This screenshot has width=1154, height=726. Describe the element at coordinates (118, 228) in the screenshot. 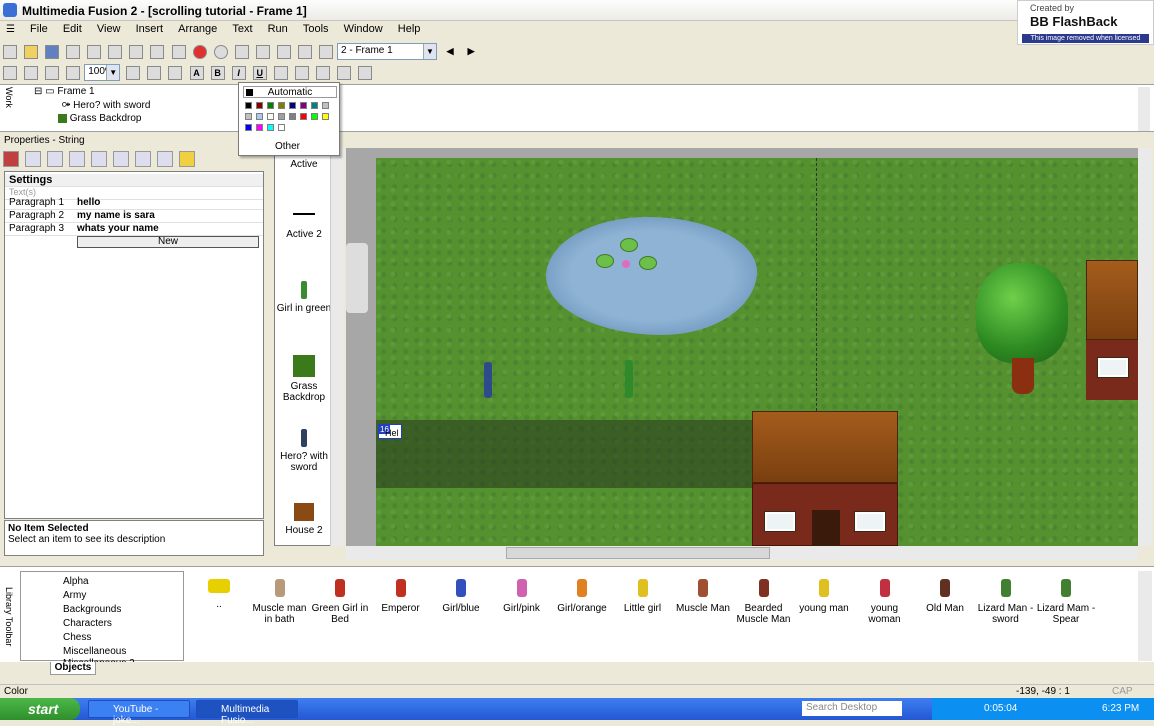

I see `paragraph-value: whats your name` at that location.